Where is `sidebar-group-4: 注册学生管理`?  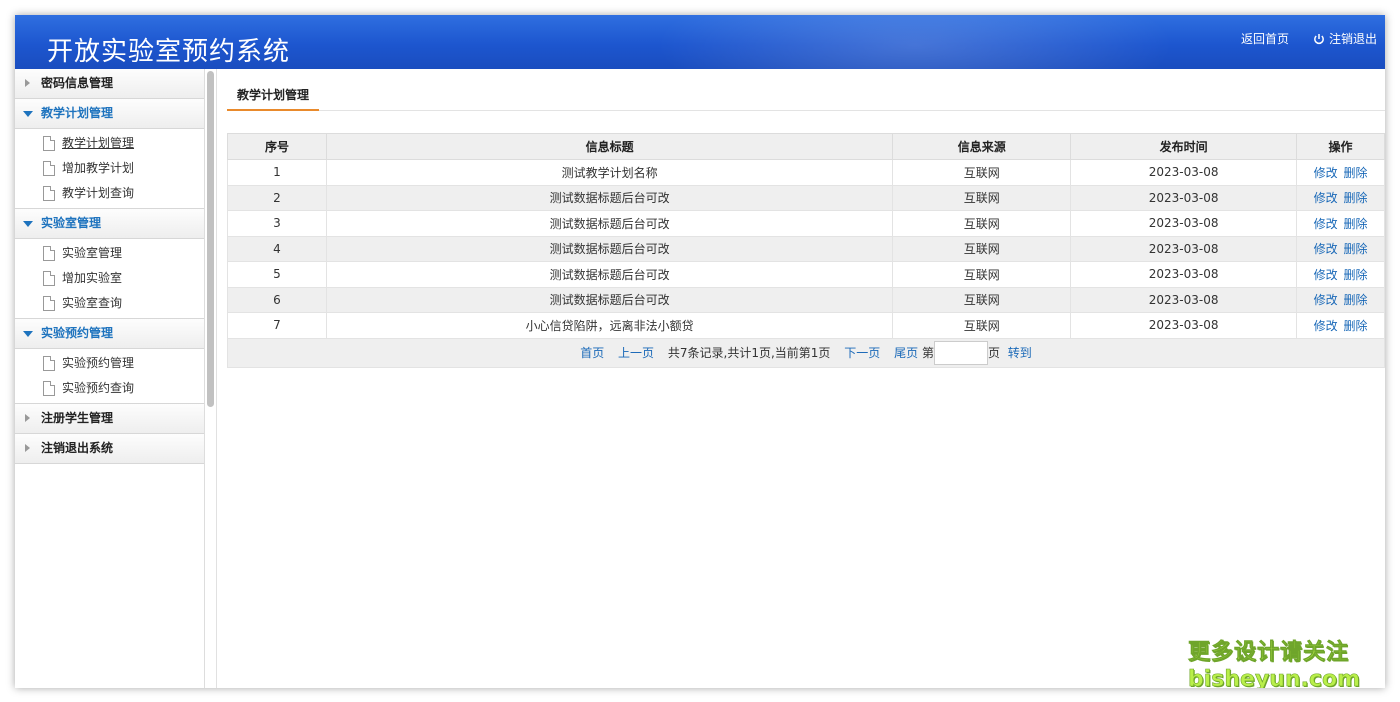 sidebar-group-4: 注册学生管理 is located at coordinates (109, 419).